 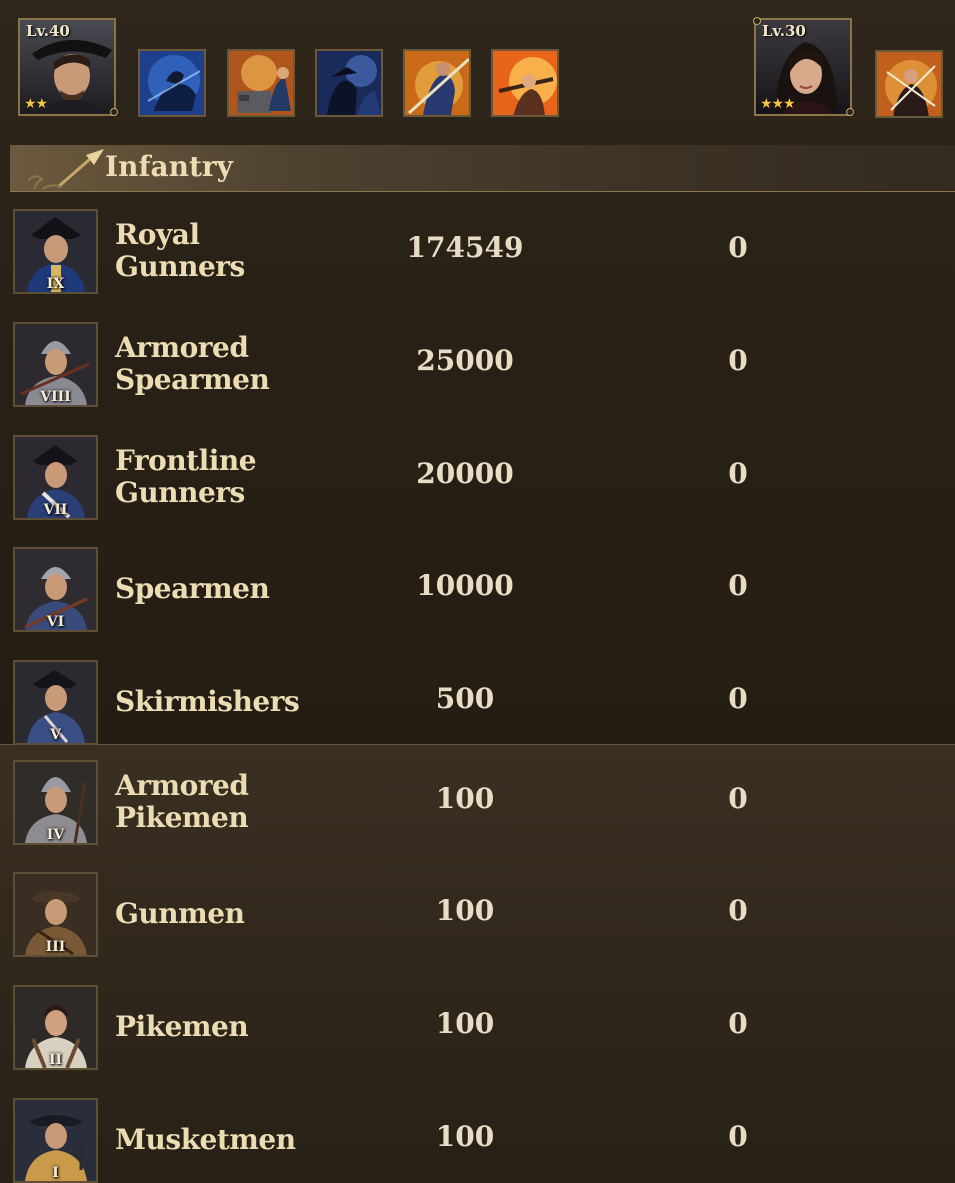 I want to click on lance-strike-skill-icon, so click(x=437, y=83).